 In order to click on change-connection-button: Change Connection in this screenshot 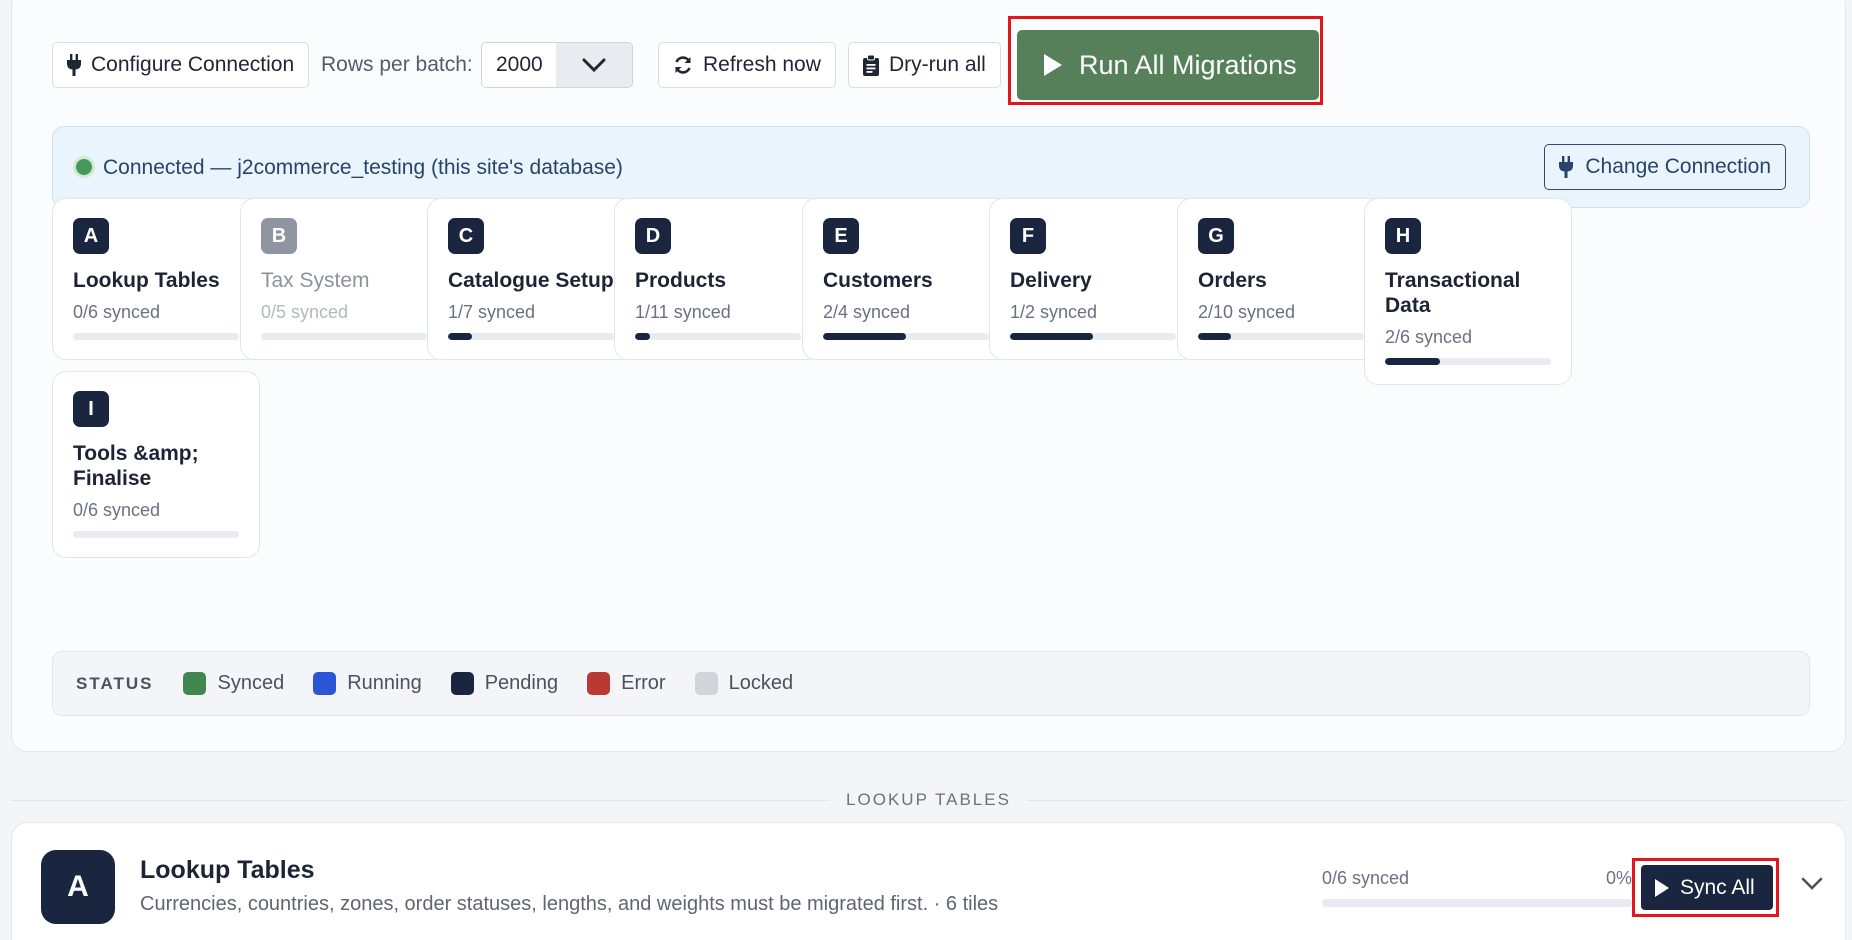, I will do `click(1665, 167)`.